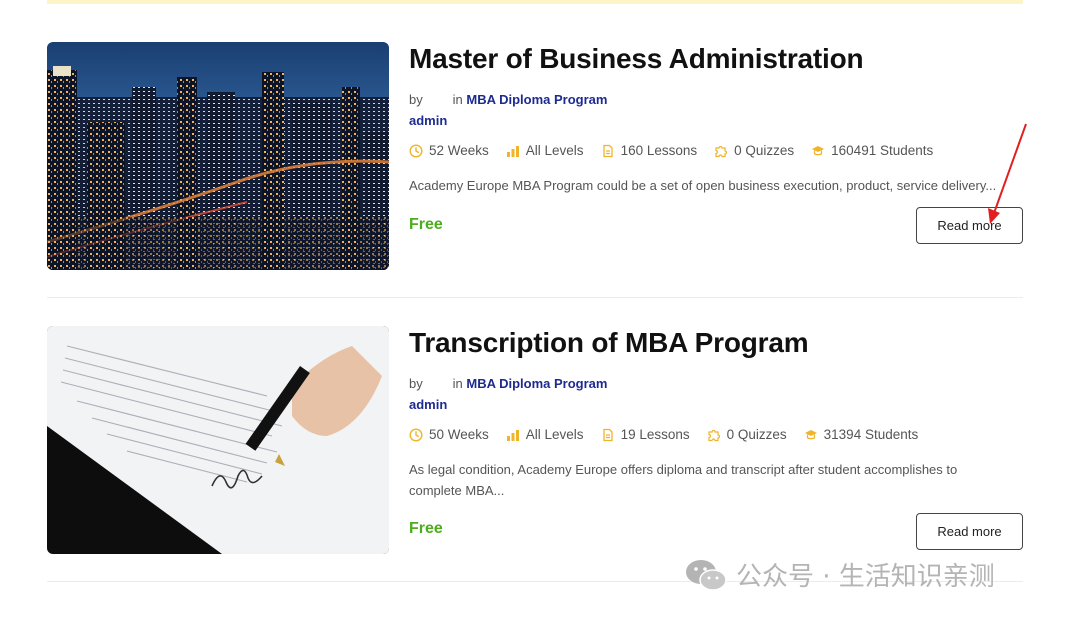 The width and height of the screenshot is (1080, 618). What do you see at coordinates (535, 2) in the screenshot?
I see `top-highlight-strip` at bounding box center [535, 2].